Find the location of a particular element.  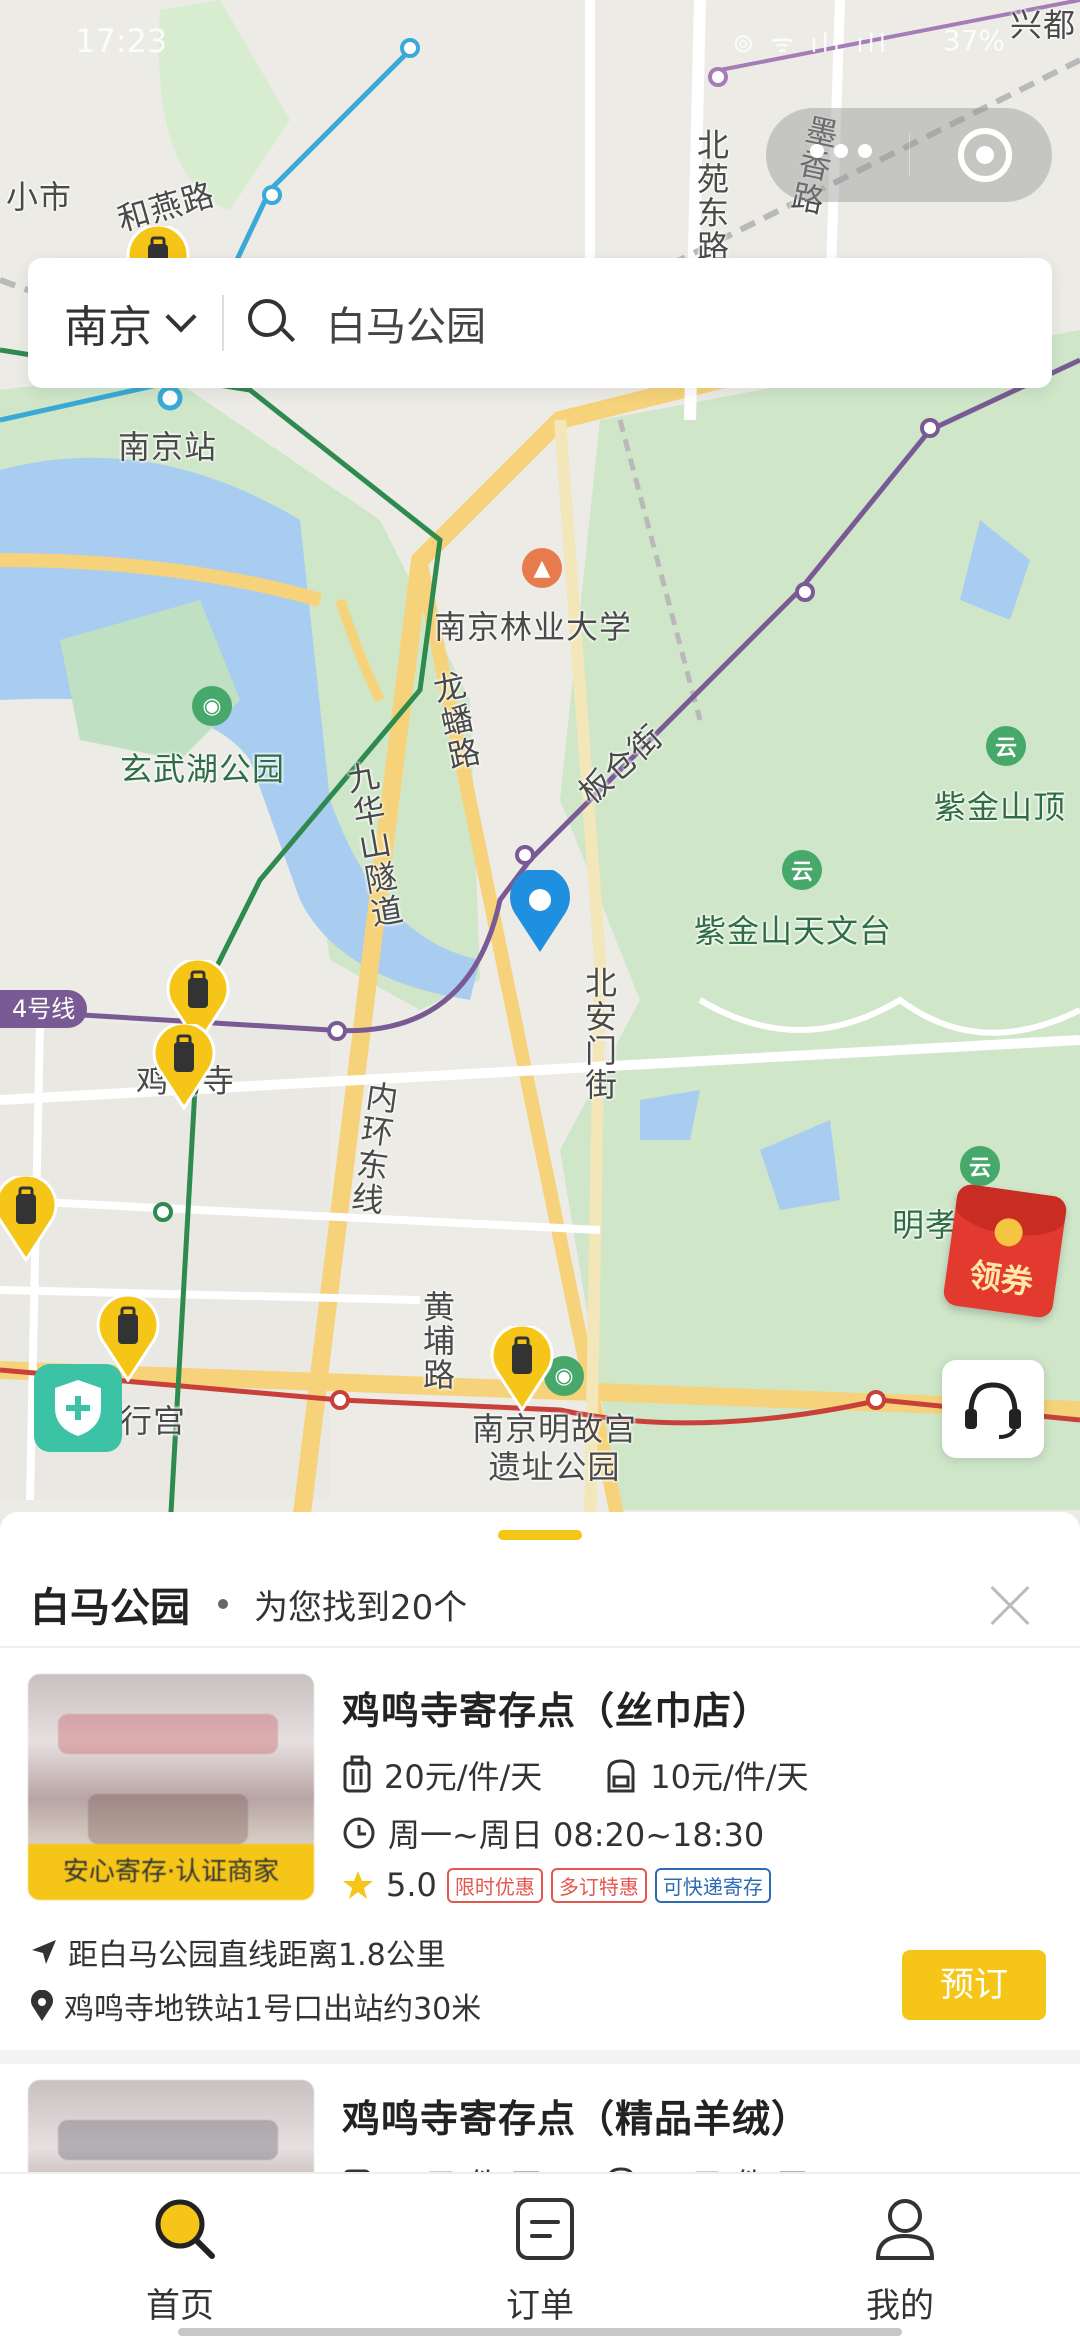

coupon-red-packet: 领券 is located at coordinates (1005, 1251).